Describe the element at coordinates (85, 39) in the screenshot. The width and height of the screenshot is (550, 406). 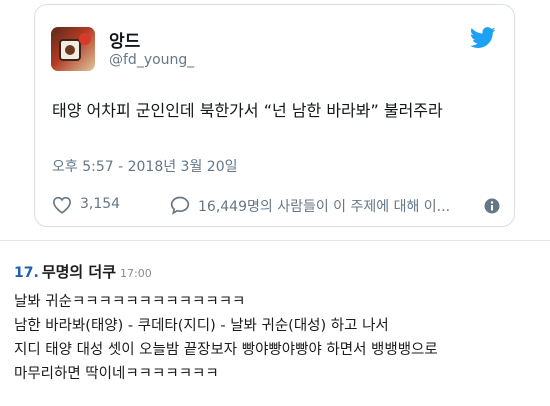
I see `fruit-graphic` at that location.